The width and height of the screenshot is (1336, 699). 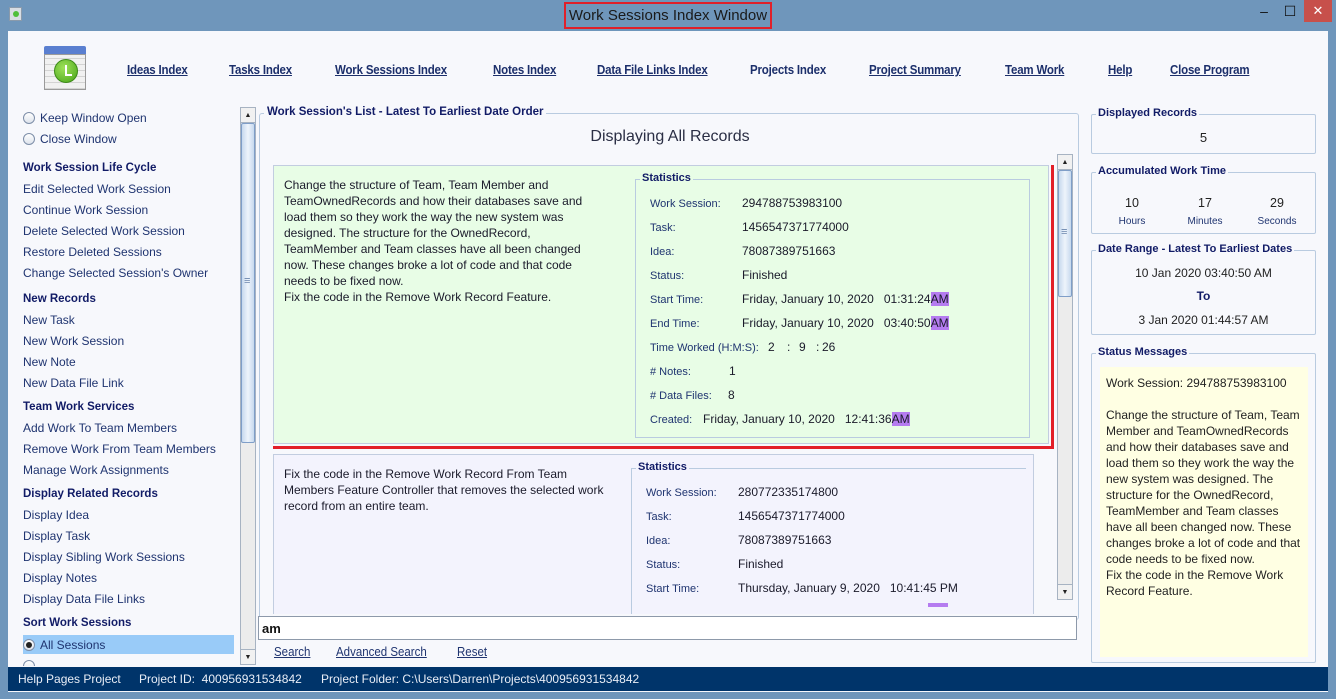 What do you see at coordinates (60, 578) in the screenshot?
I see `display-notes: Display Notes` at bounding box center [60, 578].